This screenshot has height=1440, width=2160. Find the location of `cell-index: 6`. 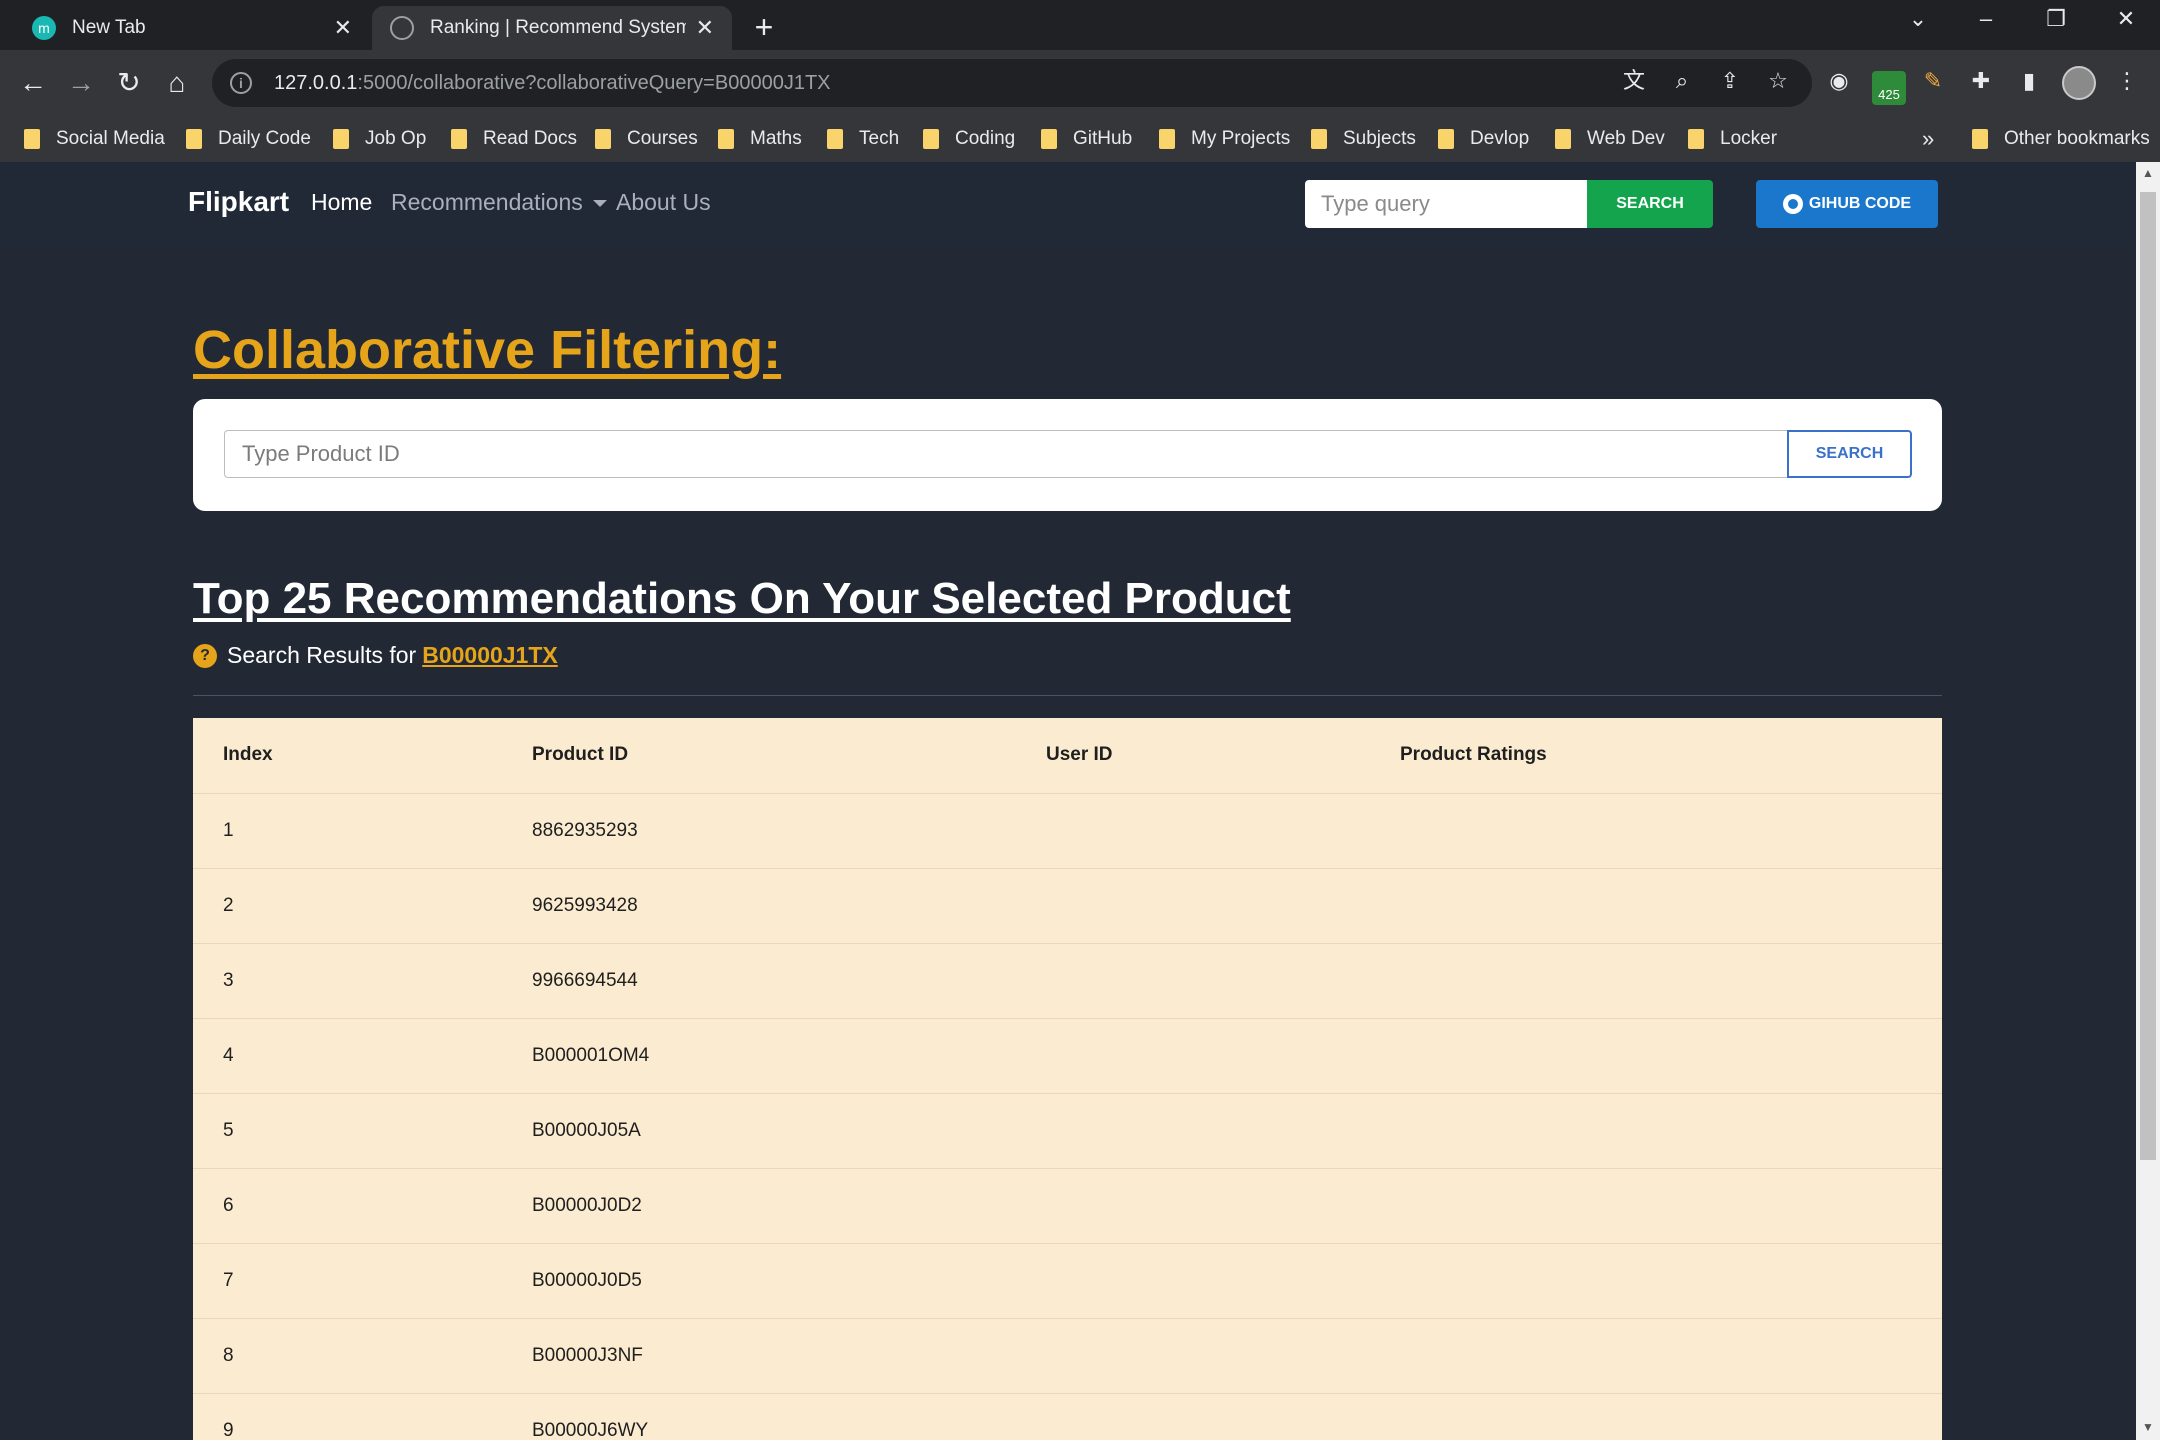

cell-index: 6 is located at coordinates (362, 1206).